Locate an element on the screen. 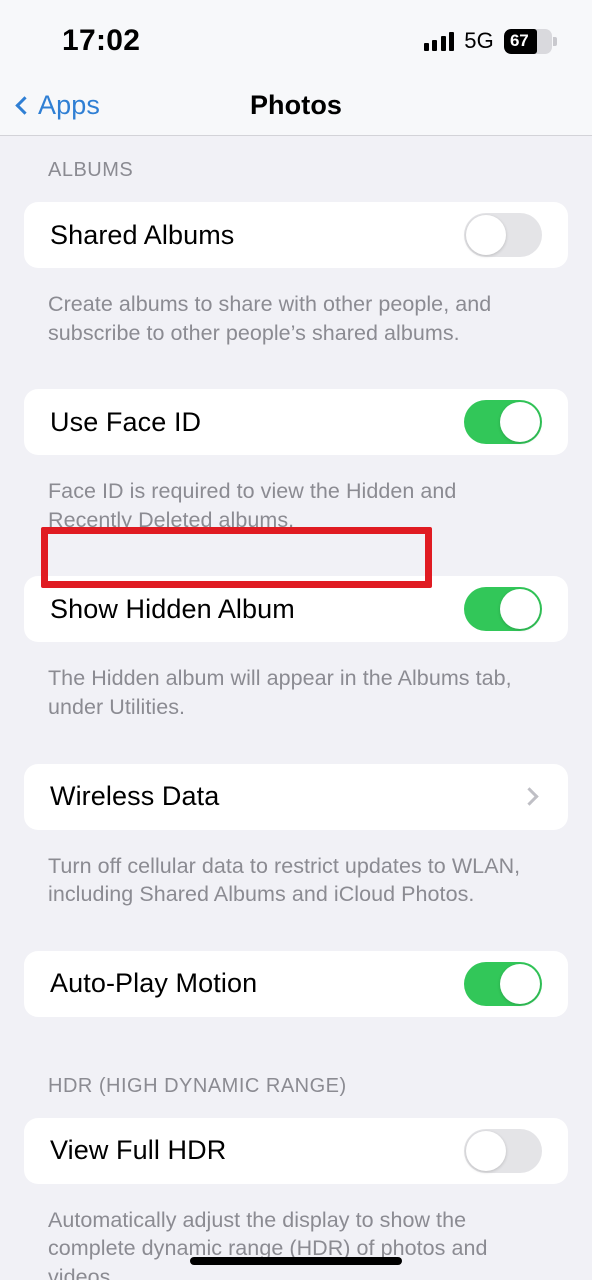  row-auto-play-motion: Auto-Play Motion is located at coordinates (296, 984).